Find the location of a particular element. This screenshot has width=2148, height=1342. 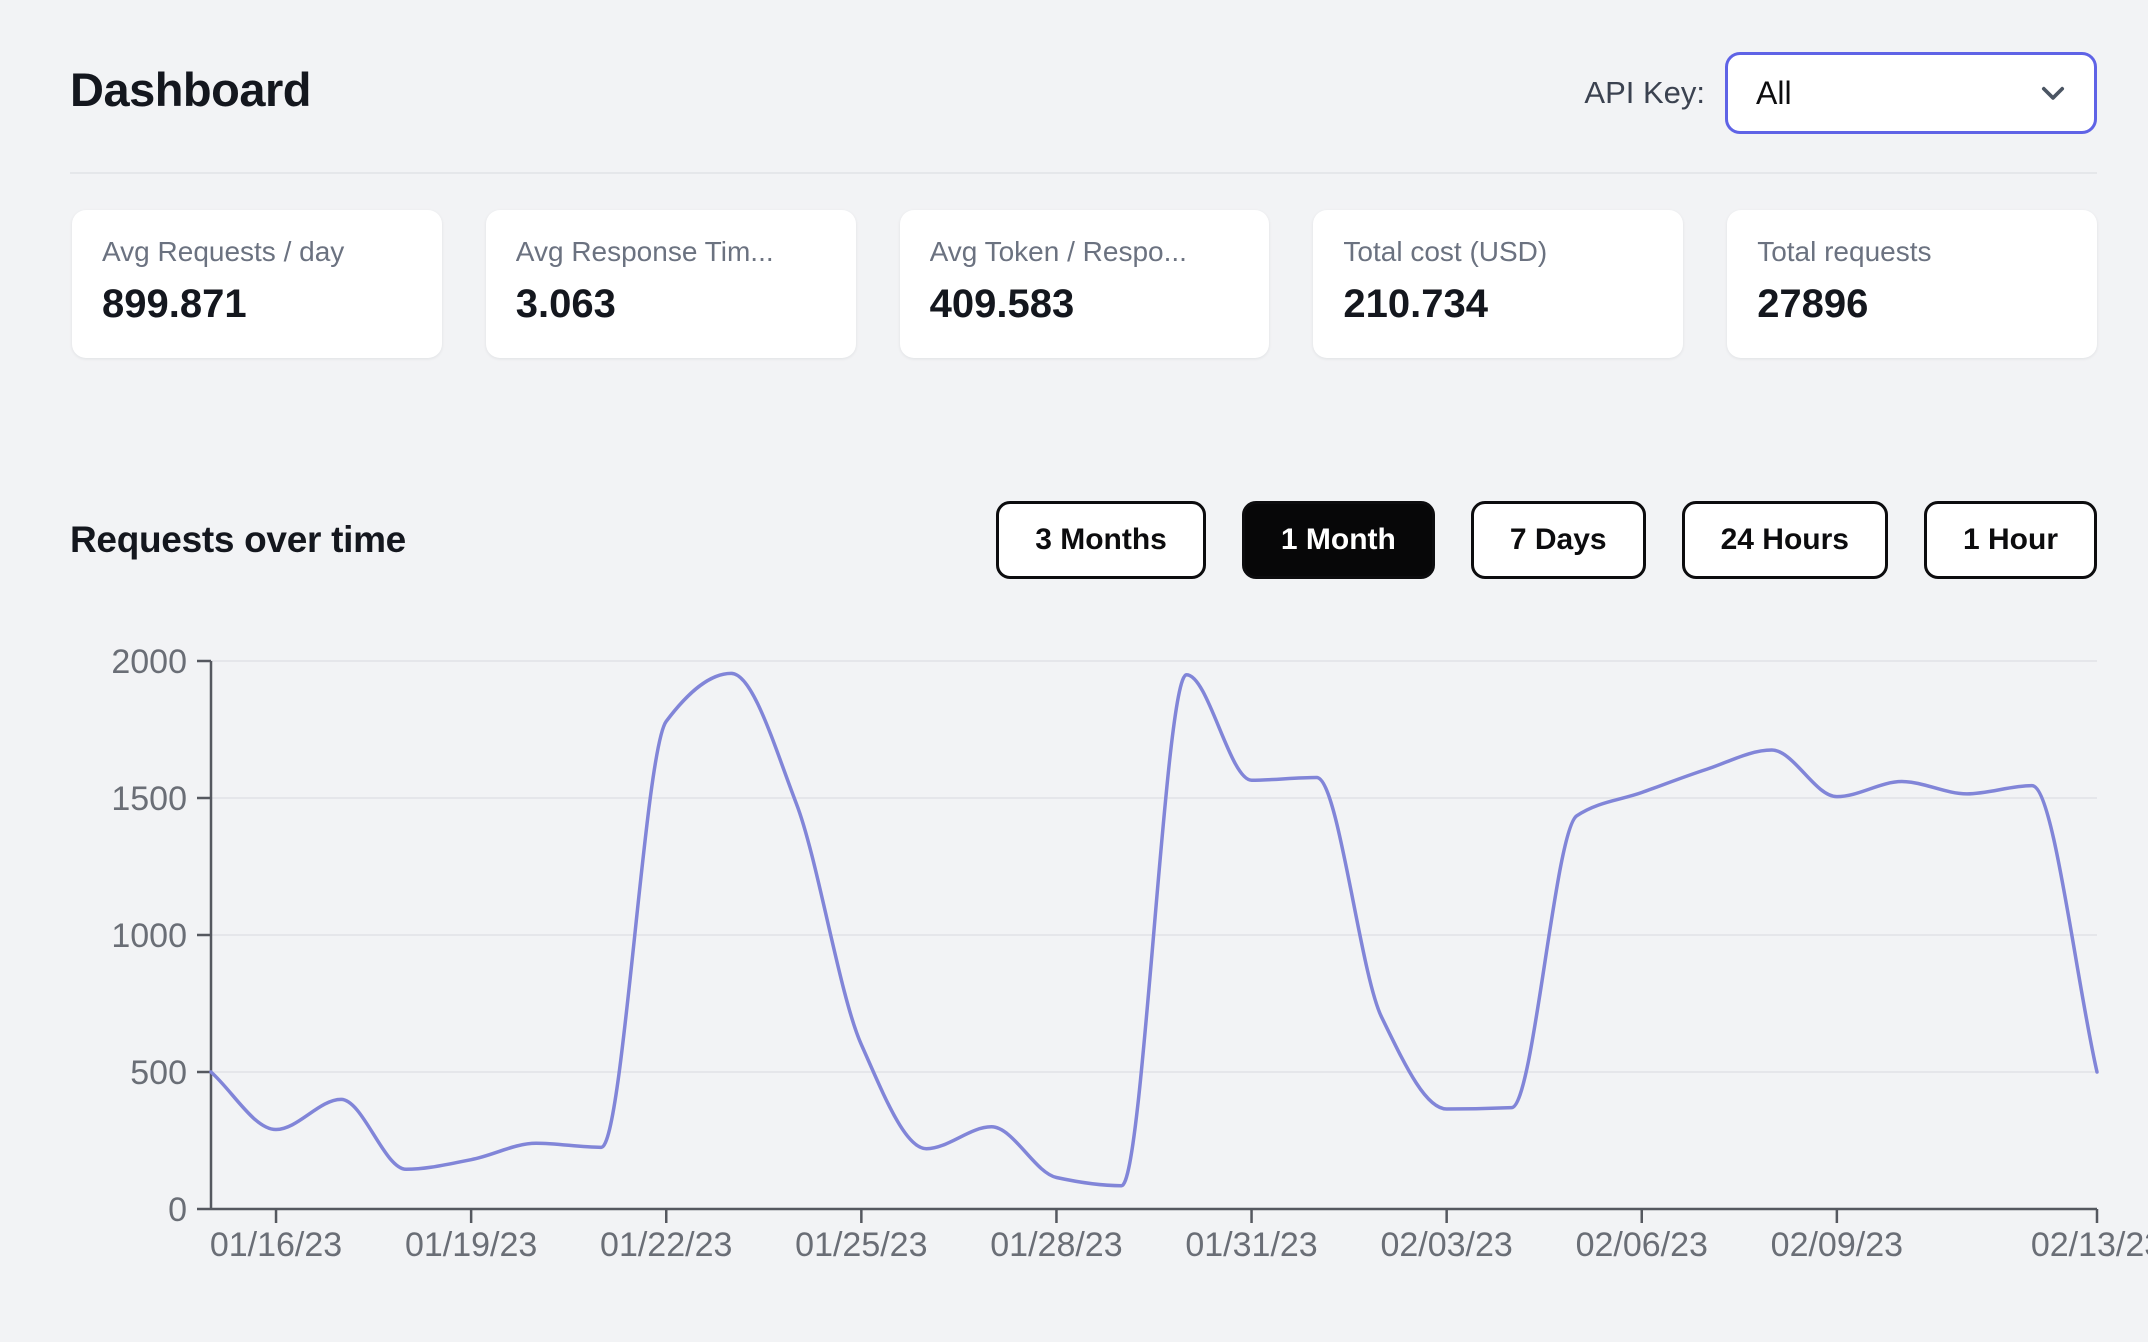

api-key-select: All is located at coordinates (1911, 93).